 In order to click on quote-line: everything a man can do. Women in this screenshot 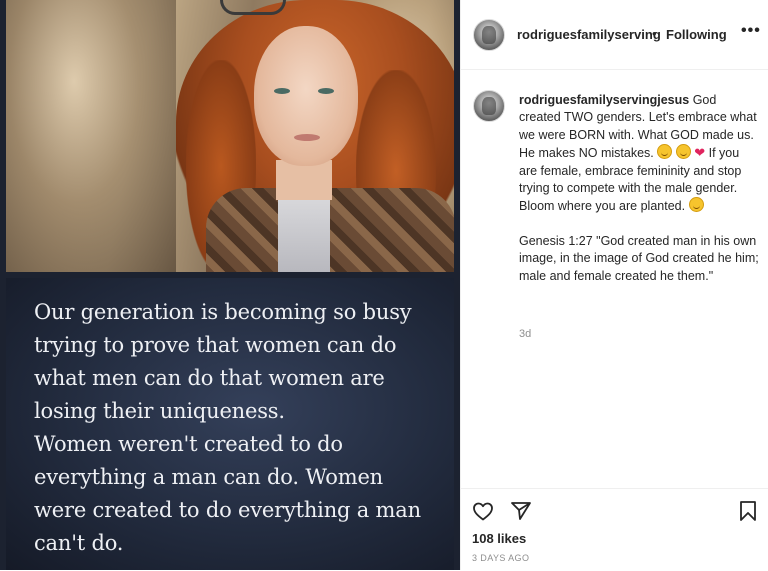, I will do `click(208, 477)`.